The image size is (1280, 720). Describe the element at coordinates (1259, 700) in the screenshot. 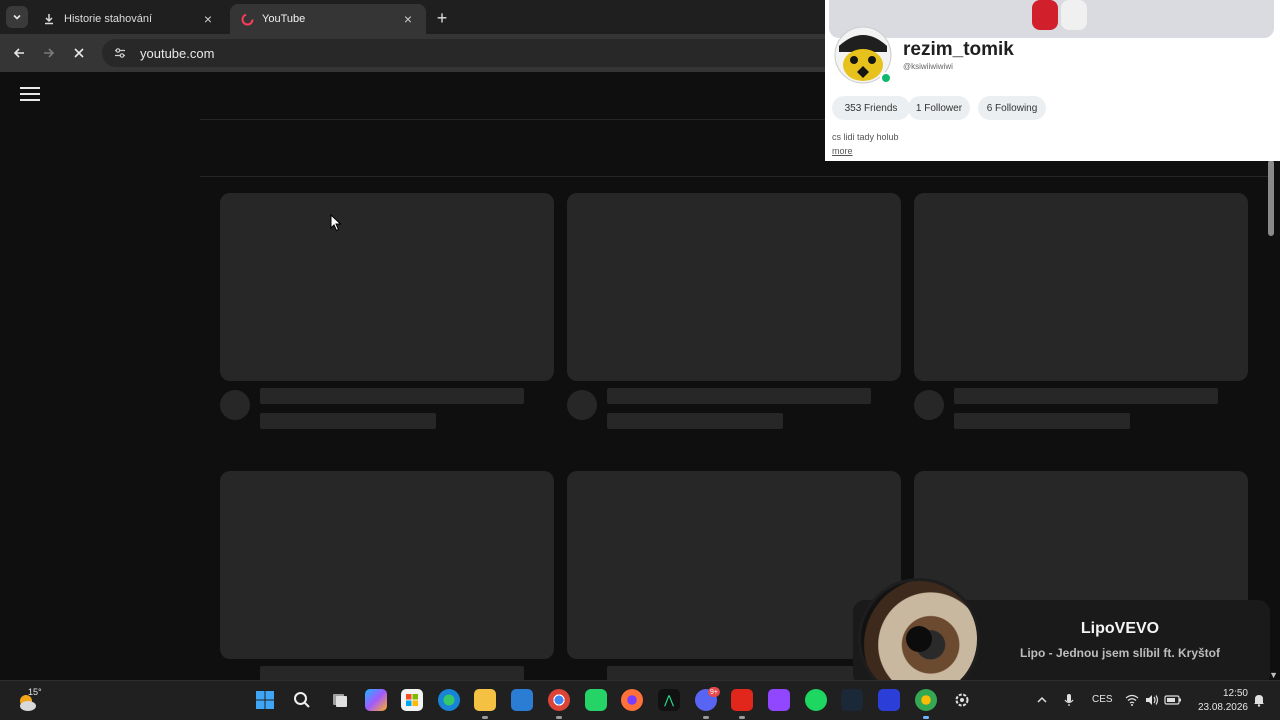

I see `notification-bell-icon` at that location.